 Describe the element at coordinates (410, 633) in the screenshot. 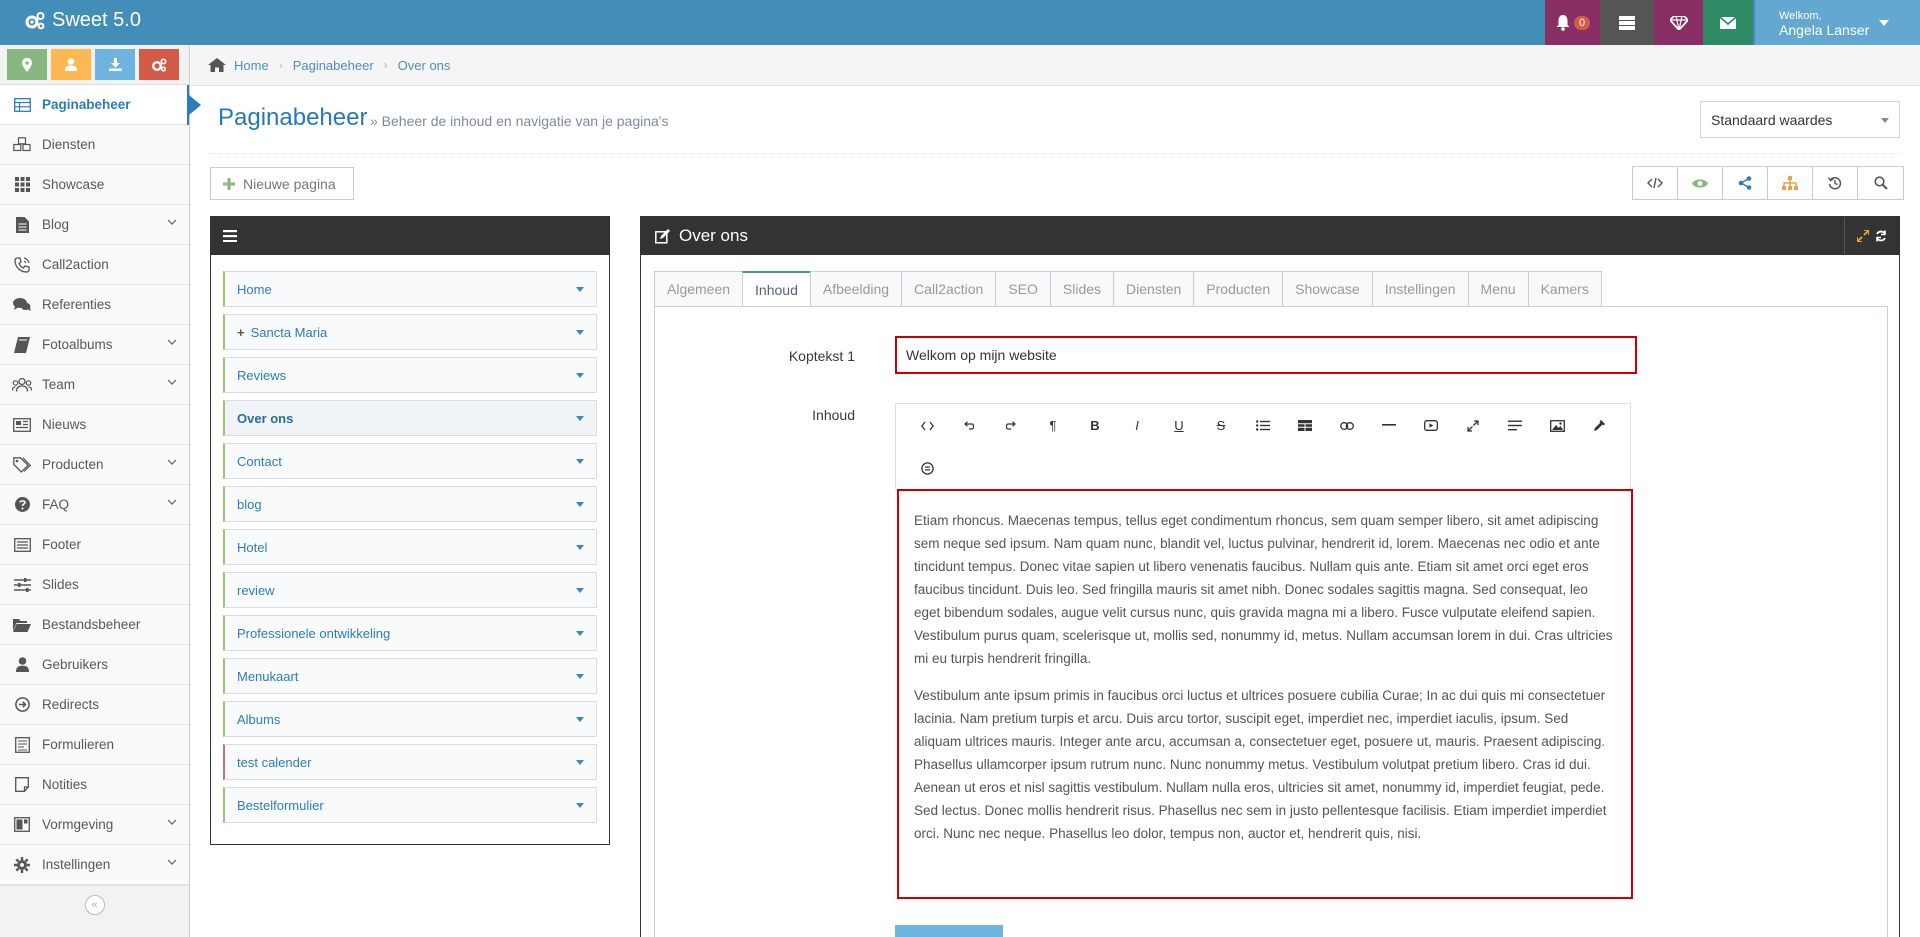

I see `tree-item-professionele-ontwikkeling: Professionele ontwikkeling` at that location.